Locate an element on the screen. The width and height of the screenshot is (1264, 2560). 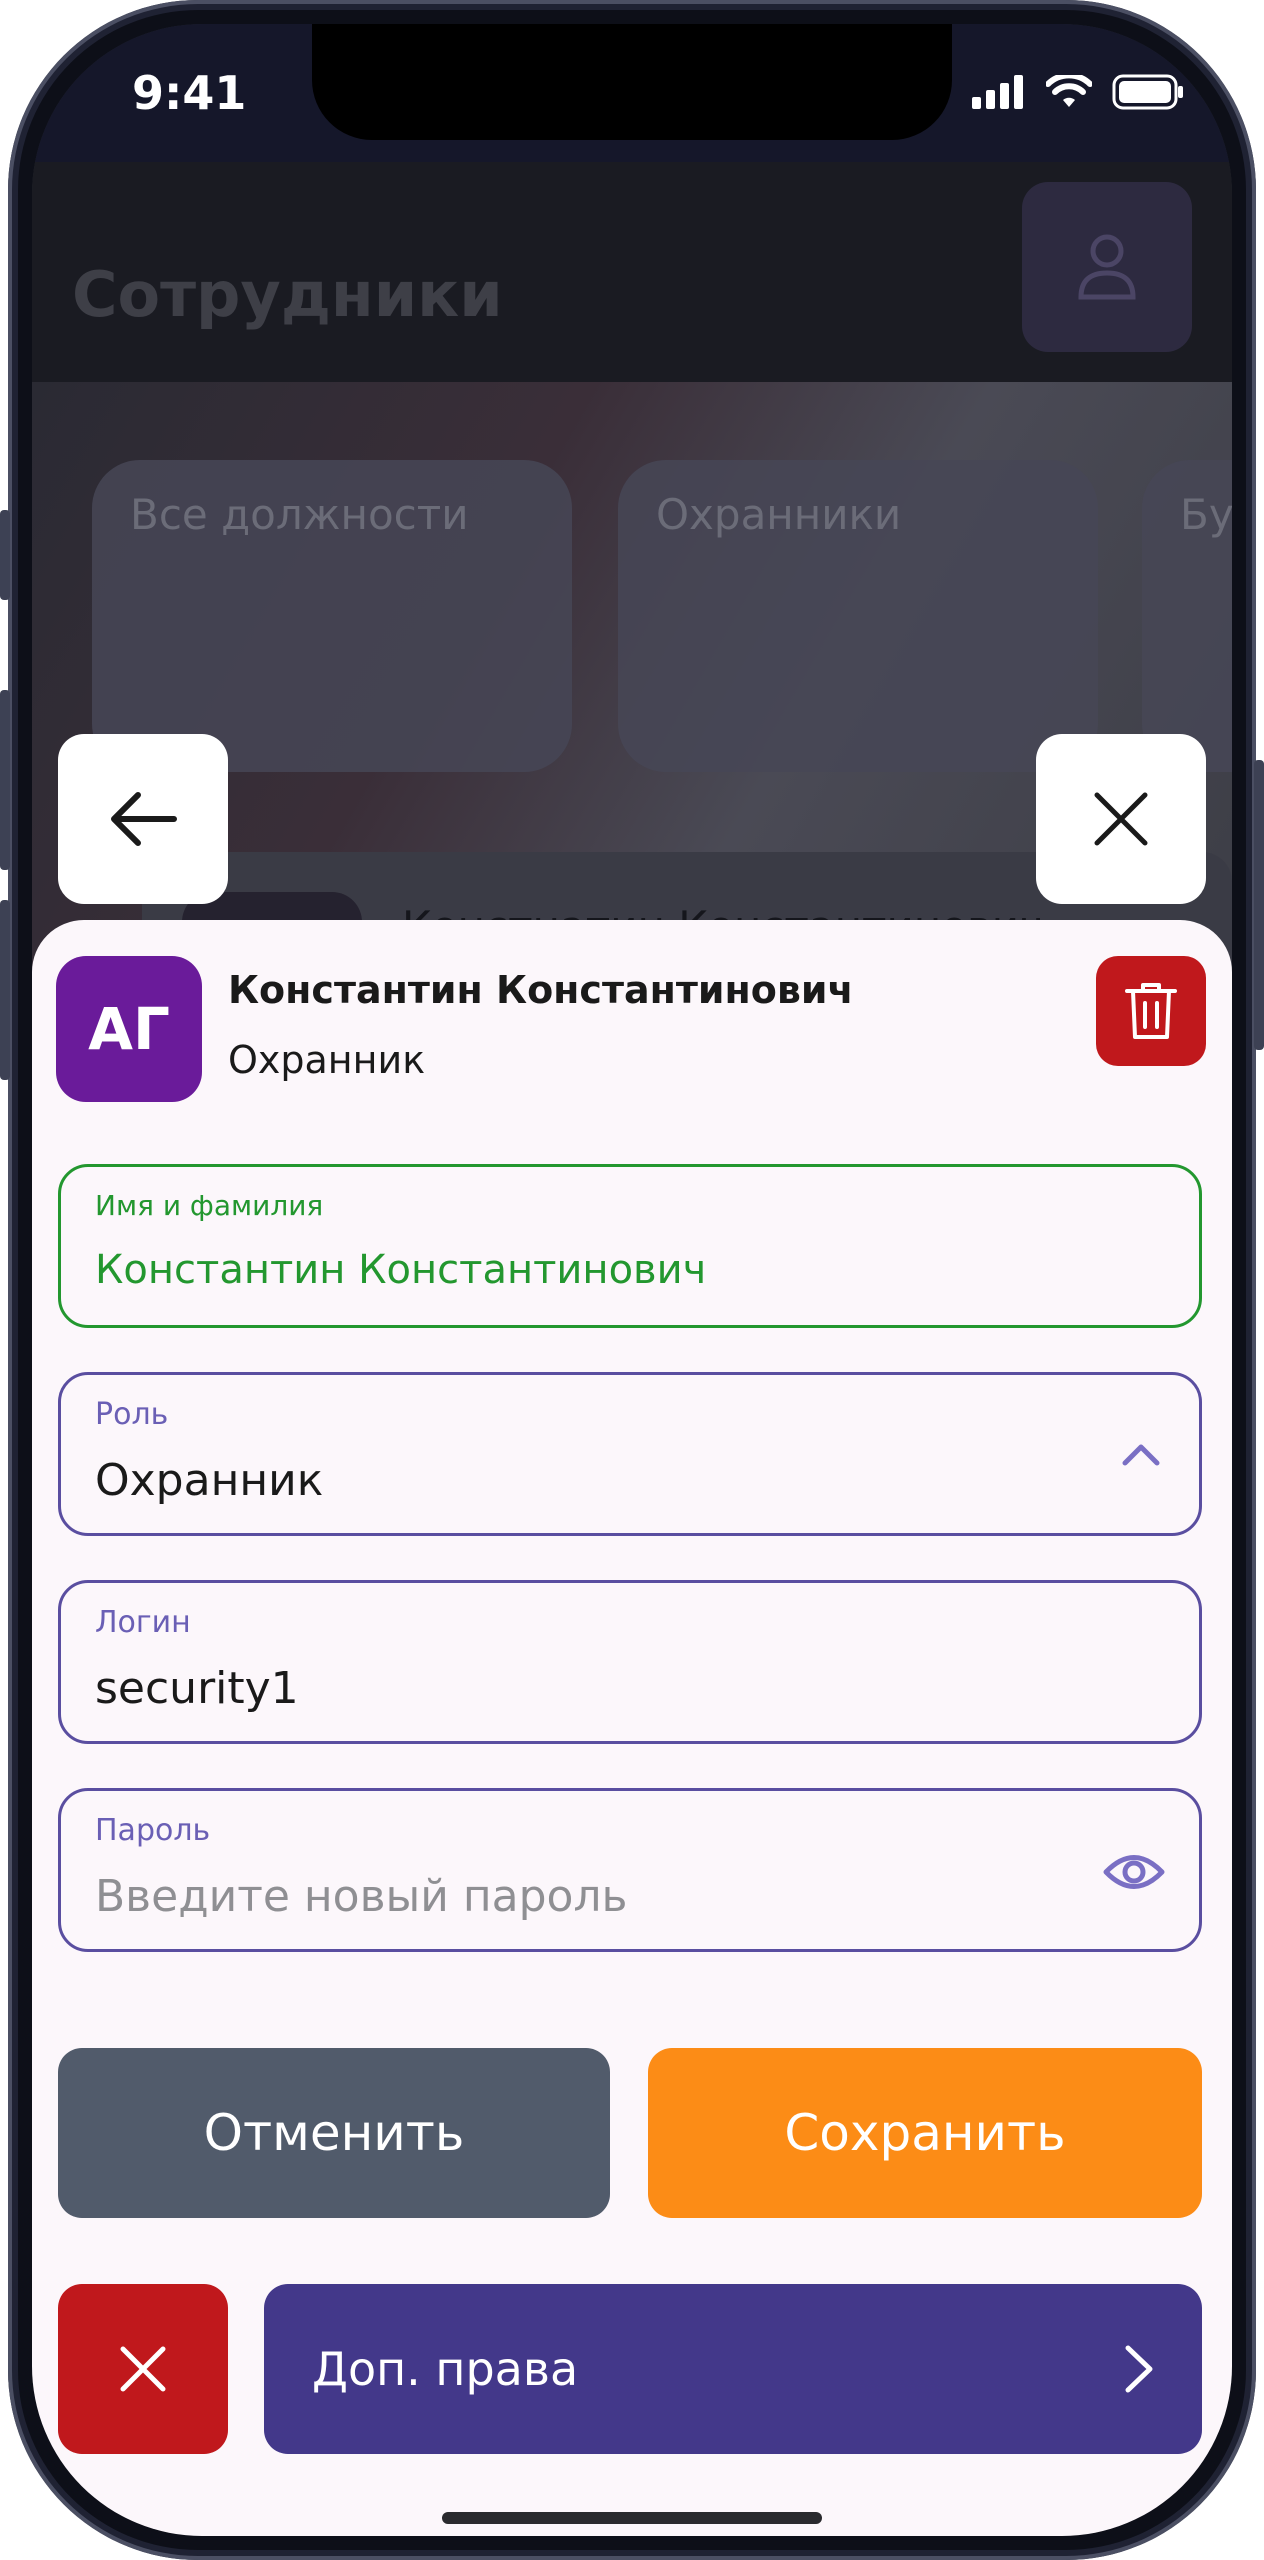
password-field: Пароль Введите новый пароль is located at coordinates (630, 1870).